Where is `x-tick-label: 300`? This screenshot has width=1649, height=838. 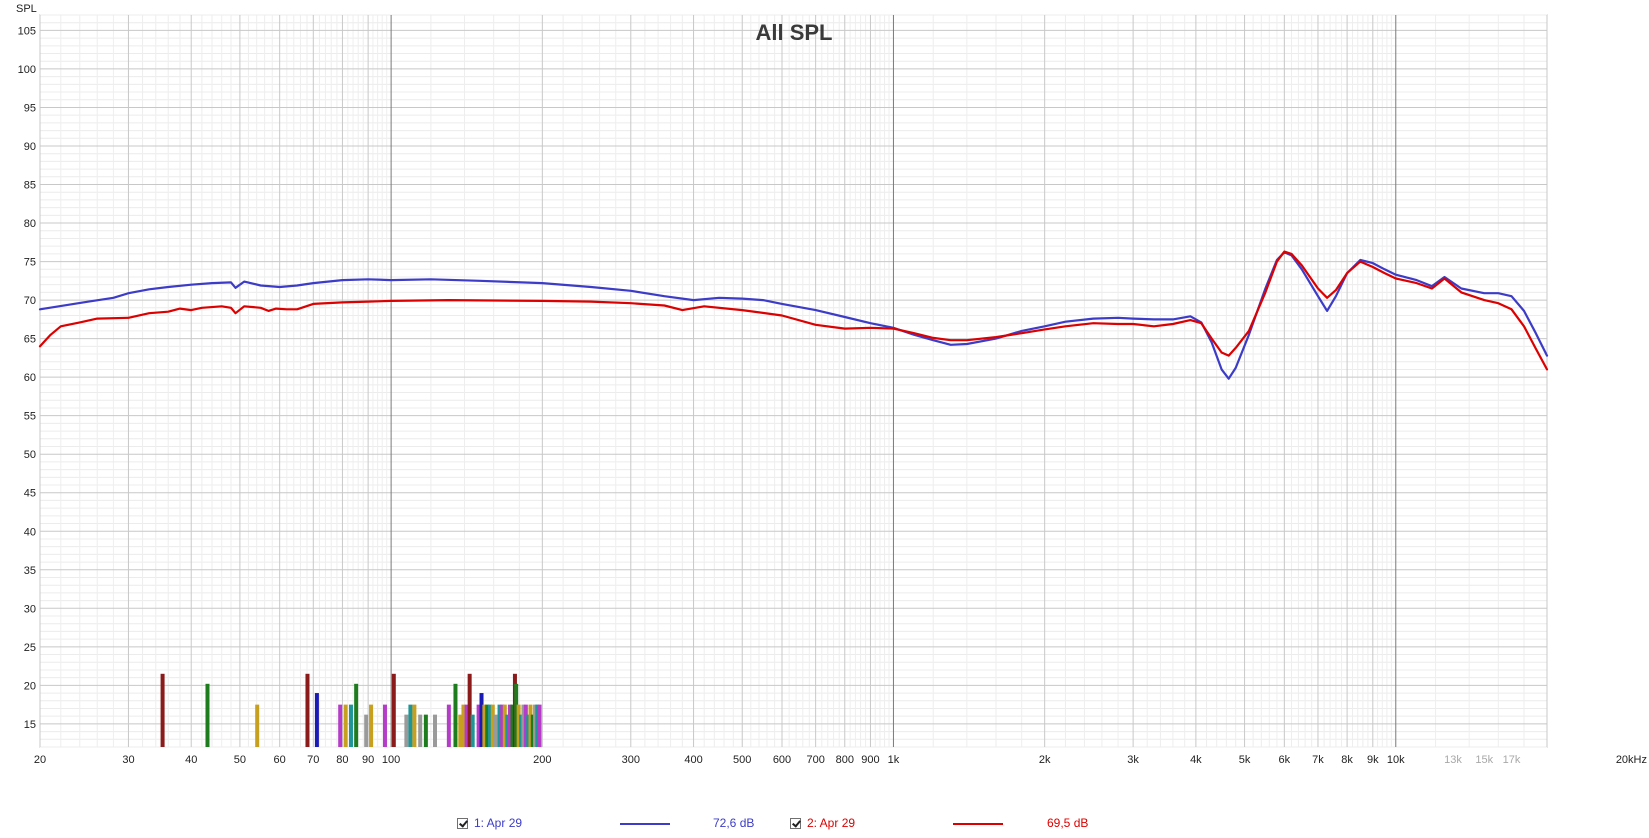 x-tick-label: 300 is located at coordinates (631, 760).